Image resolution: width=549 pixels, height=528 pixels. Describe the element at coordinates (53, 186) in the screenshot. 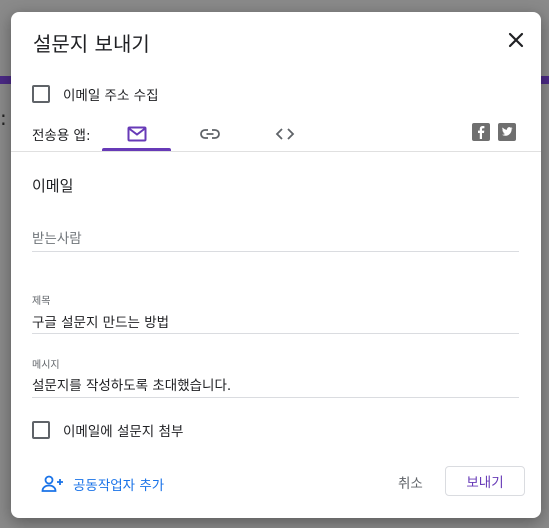

I see `email-section-title: 이메일` at that location.